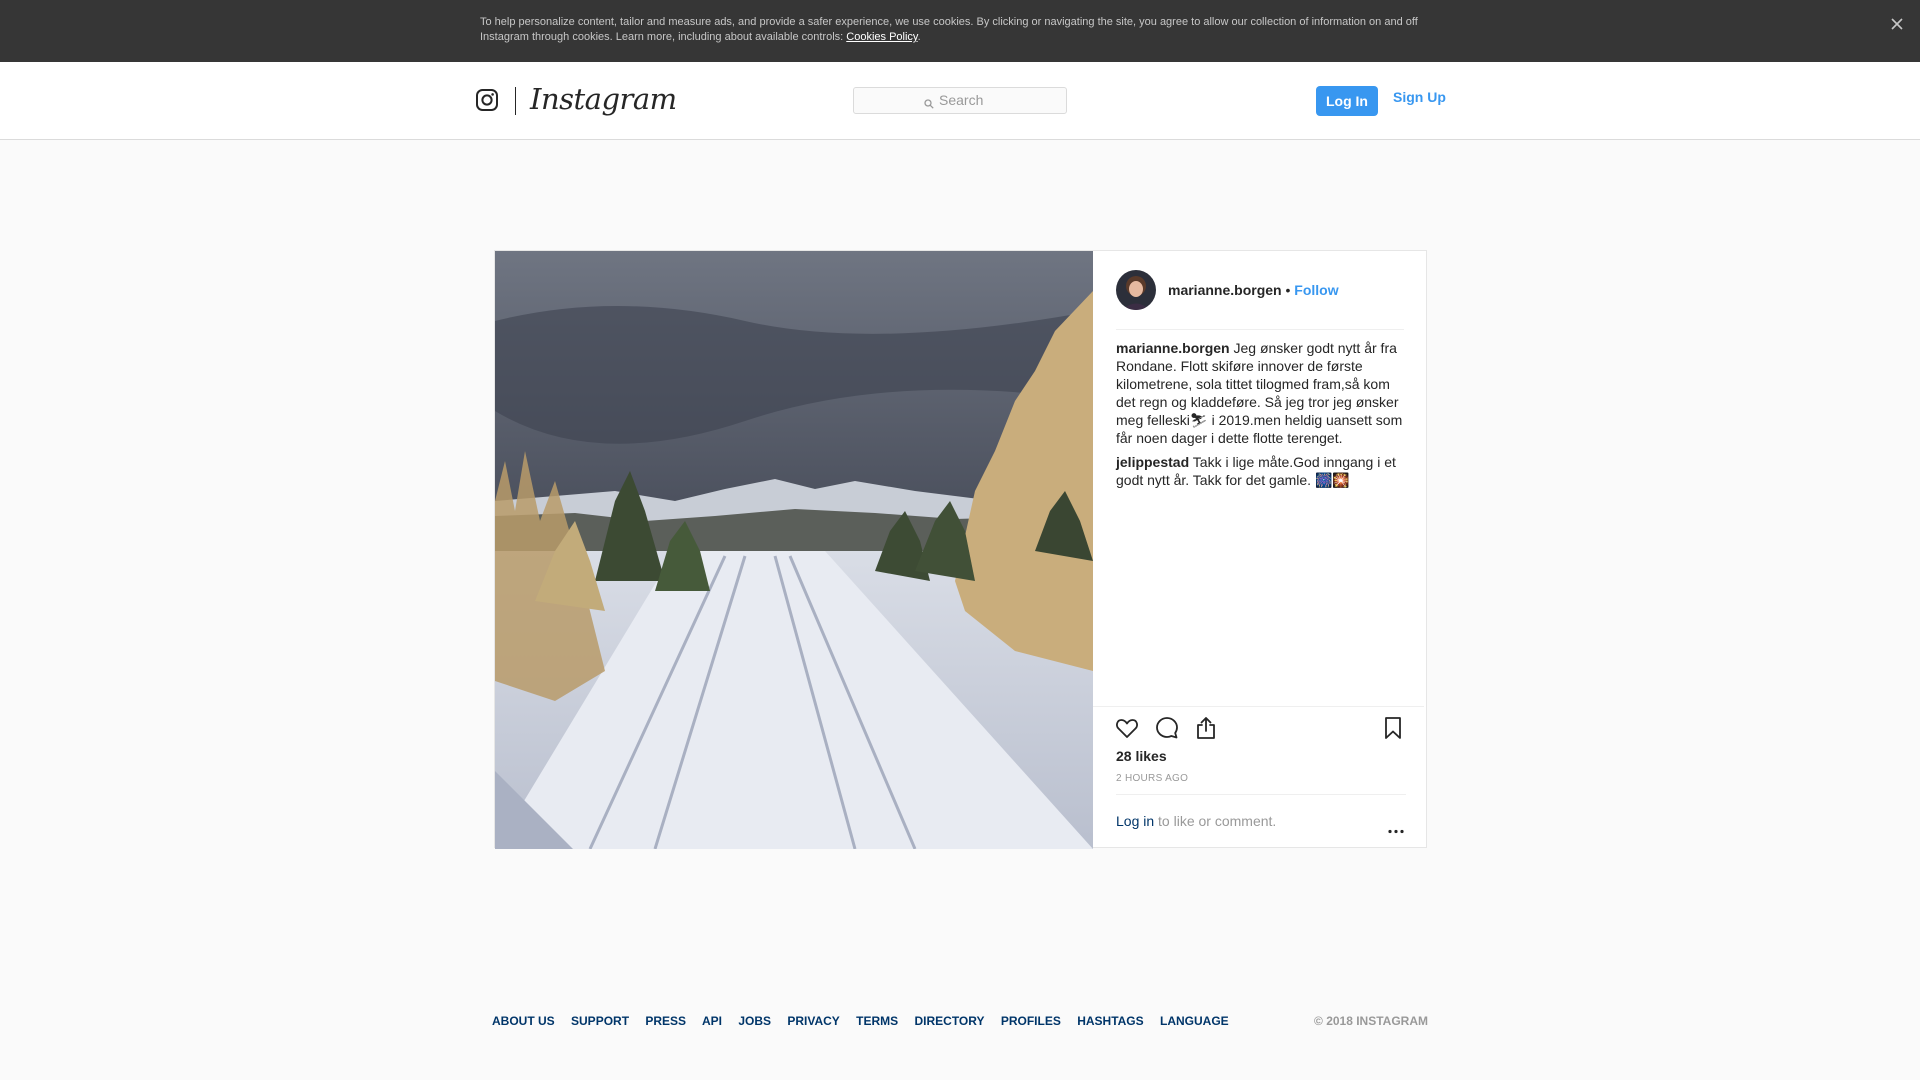 The width and height of the screenshot is (1920, 1080). I want to click on instagram-wordmark: Instagram, so click(603, 99).